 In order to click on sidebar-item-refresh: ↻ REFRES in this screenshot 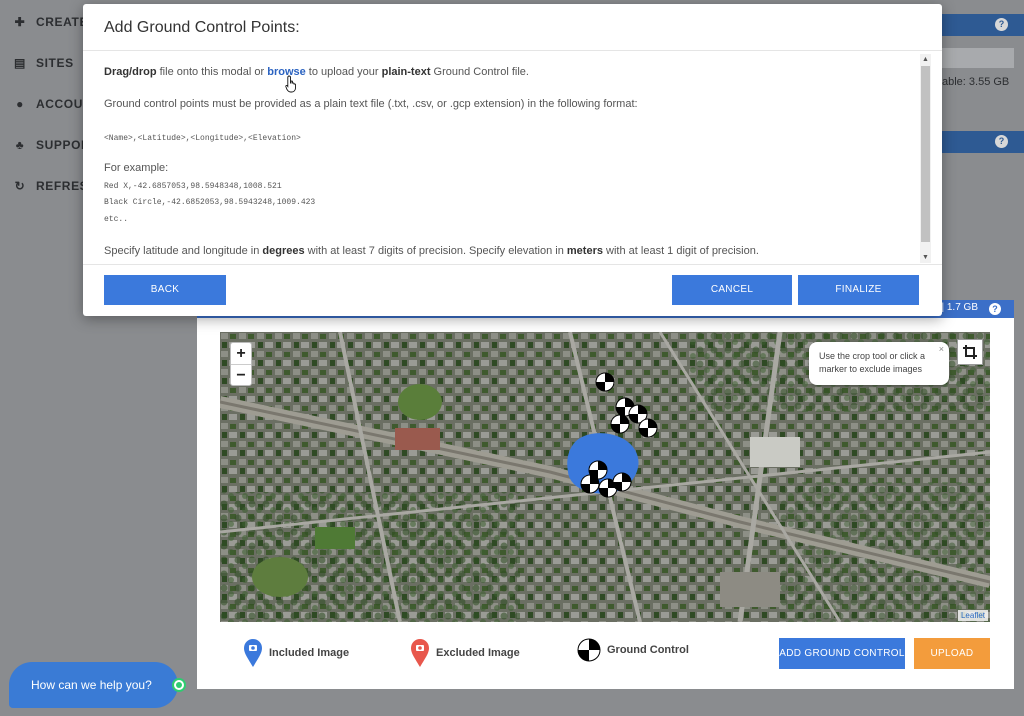, I will do `click(51, 186)`.